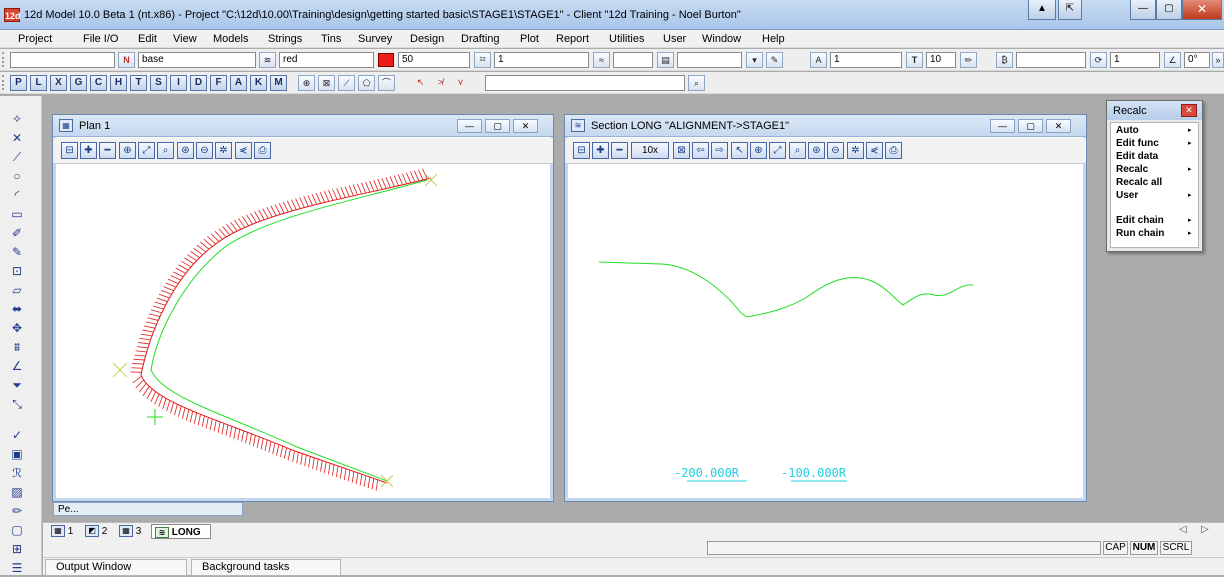 The image size is (1224, 577). Describe the element at coordinates (238, 83) in the screenshot. I see `snap-a-button: A` at that location.